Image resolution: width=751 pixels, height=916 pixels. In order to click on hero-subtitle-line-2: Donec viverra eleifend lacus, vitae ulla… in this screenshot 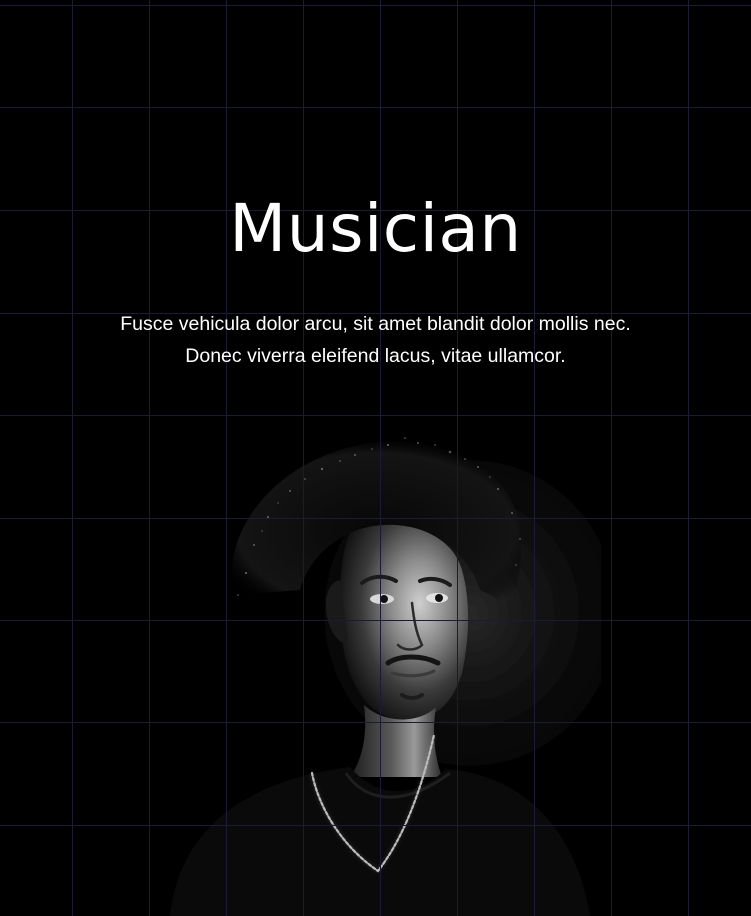, I will do `click(375, 356)`.